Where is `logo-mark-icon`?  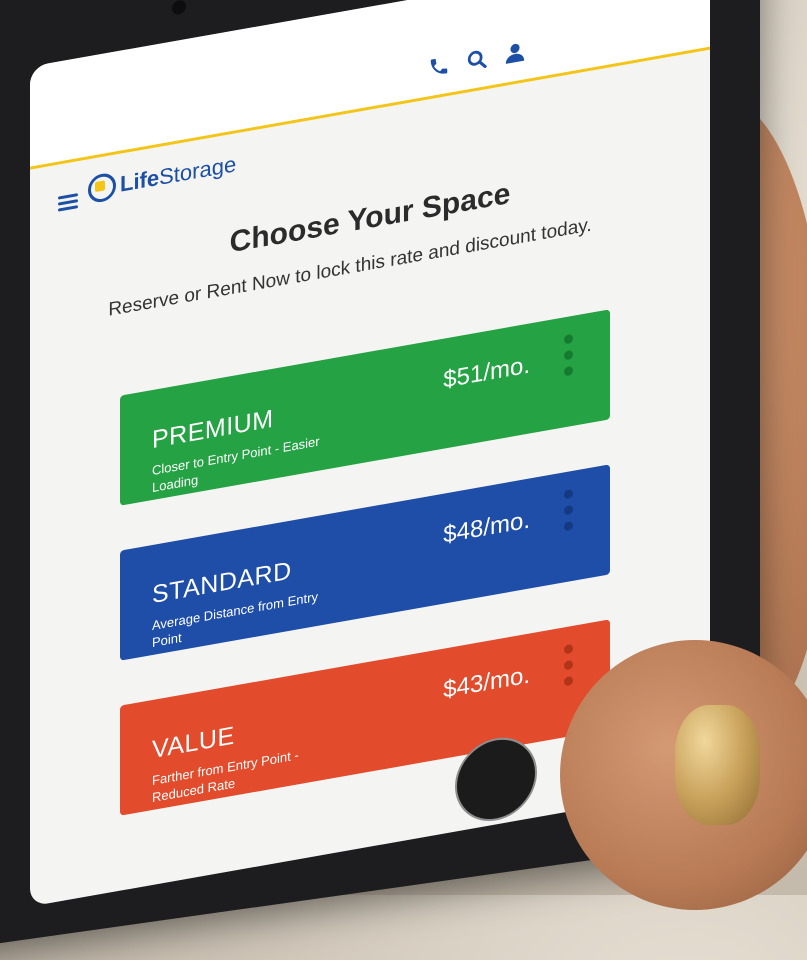
logo-mark-icon is located at coordinates (102, 188).